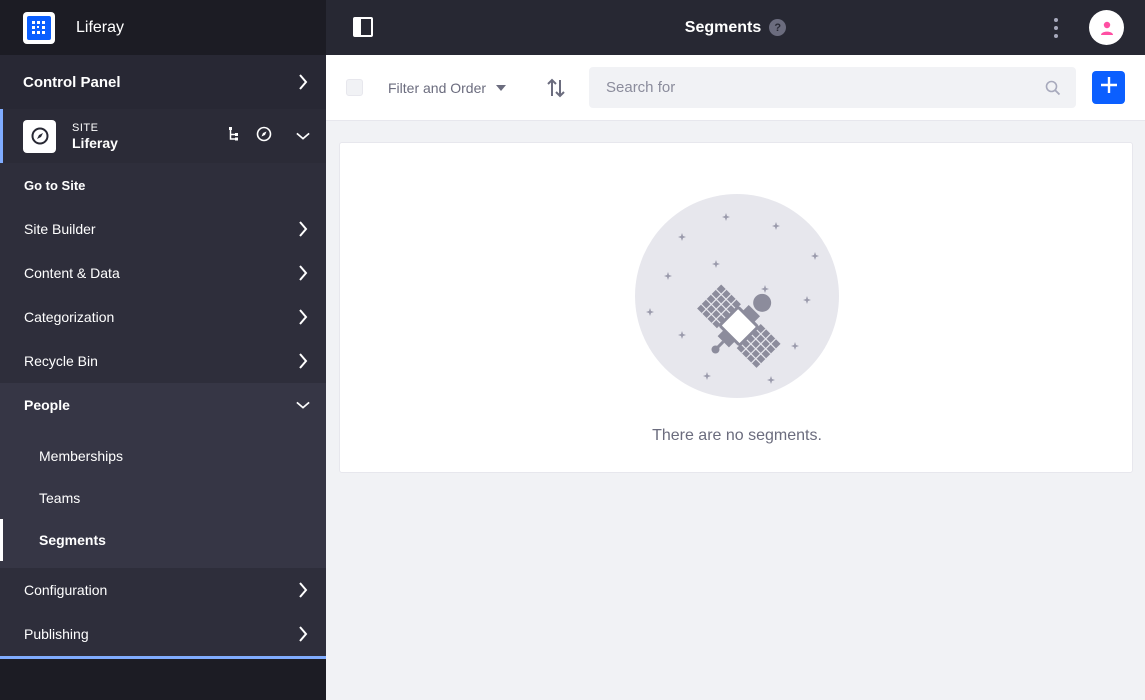 The height and width of the screenshot is (700, 1145). Describe the element at coordinates (72, 540) in the screenshot. I see `sidebar-item-label: Segments` at that location.